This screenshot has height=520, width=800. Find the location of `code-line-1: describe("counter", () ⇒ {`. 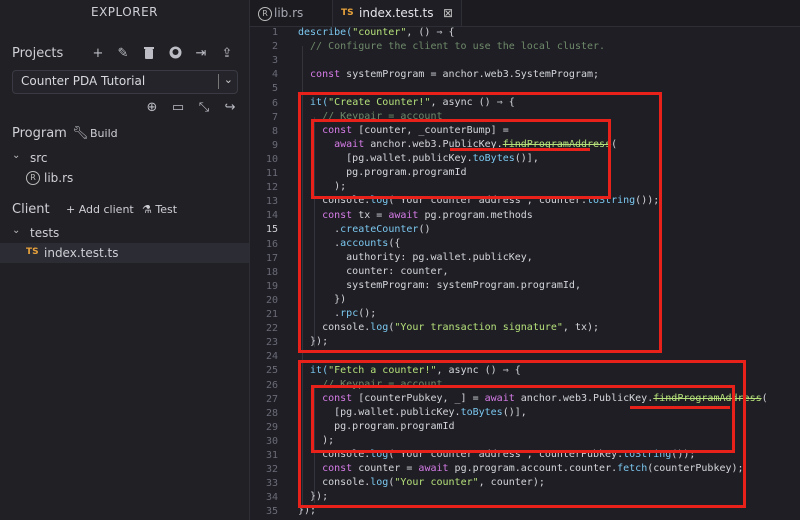

code-line-1: describe("counter", () ⇒ { is located at coordinates (376, 32).